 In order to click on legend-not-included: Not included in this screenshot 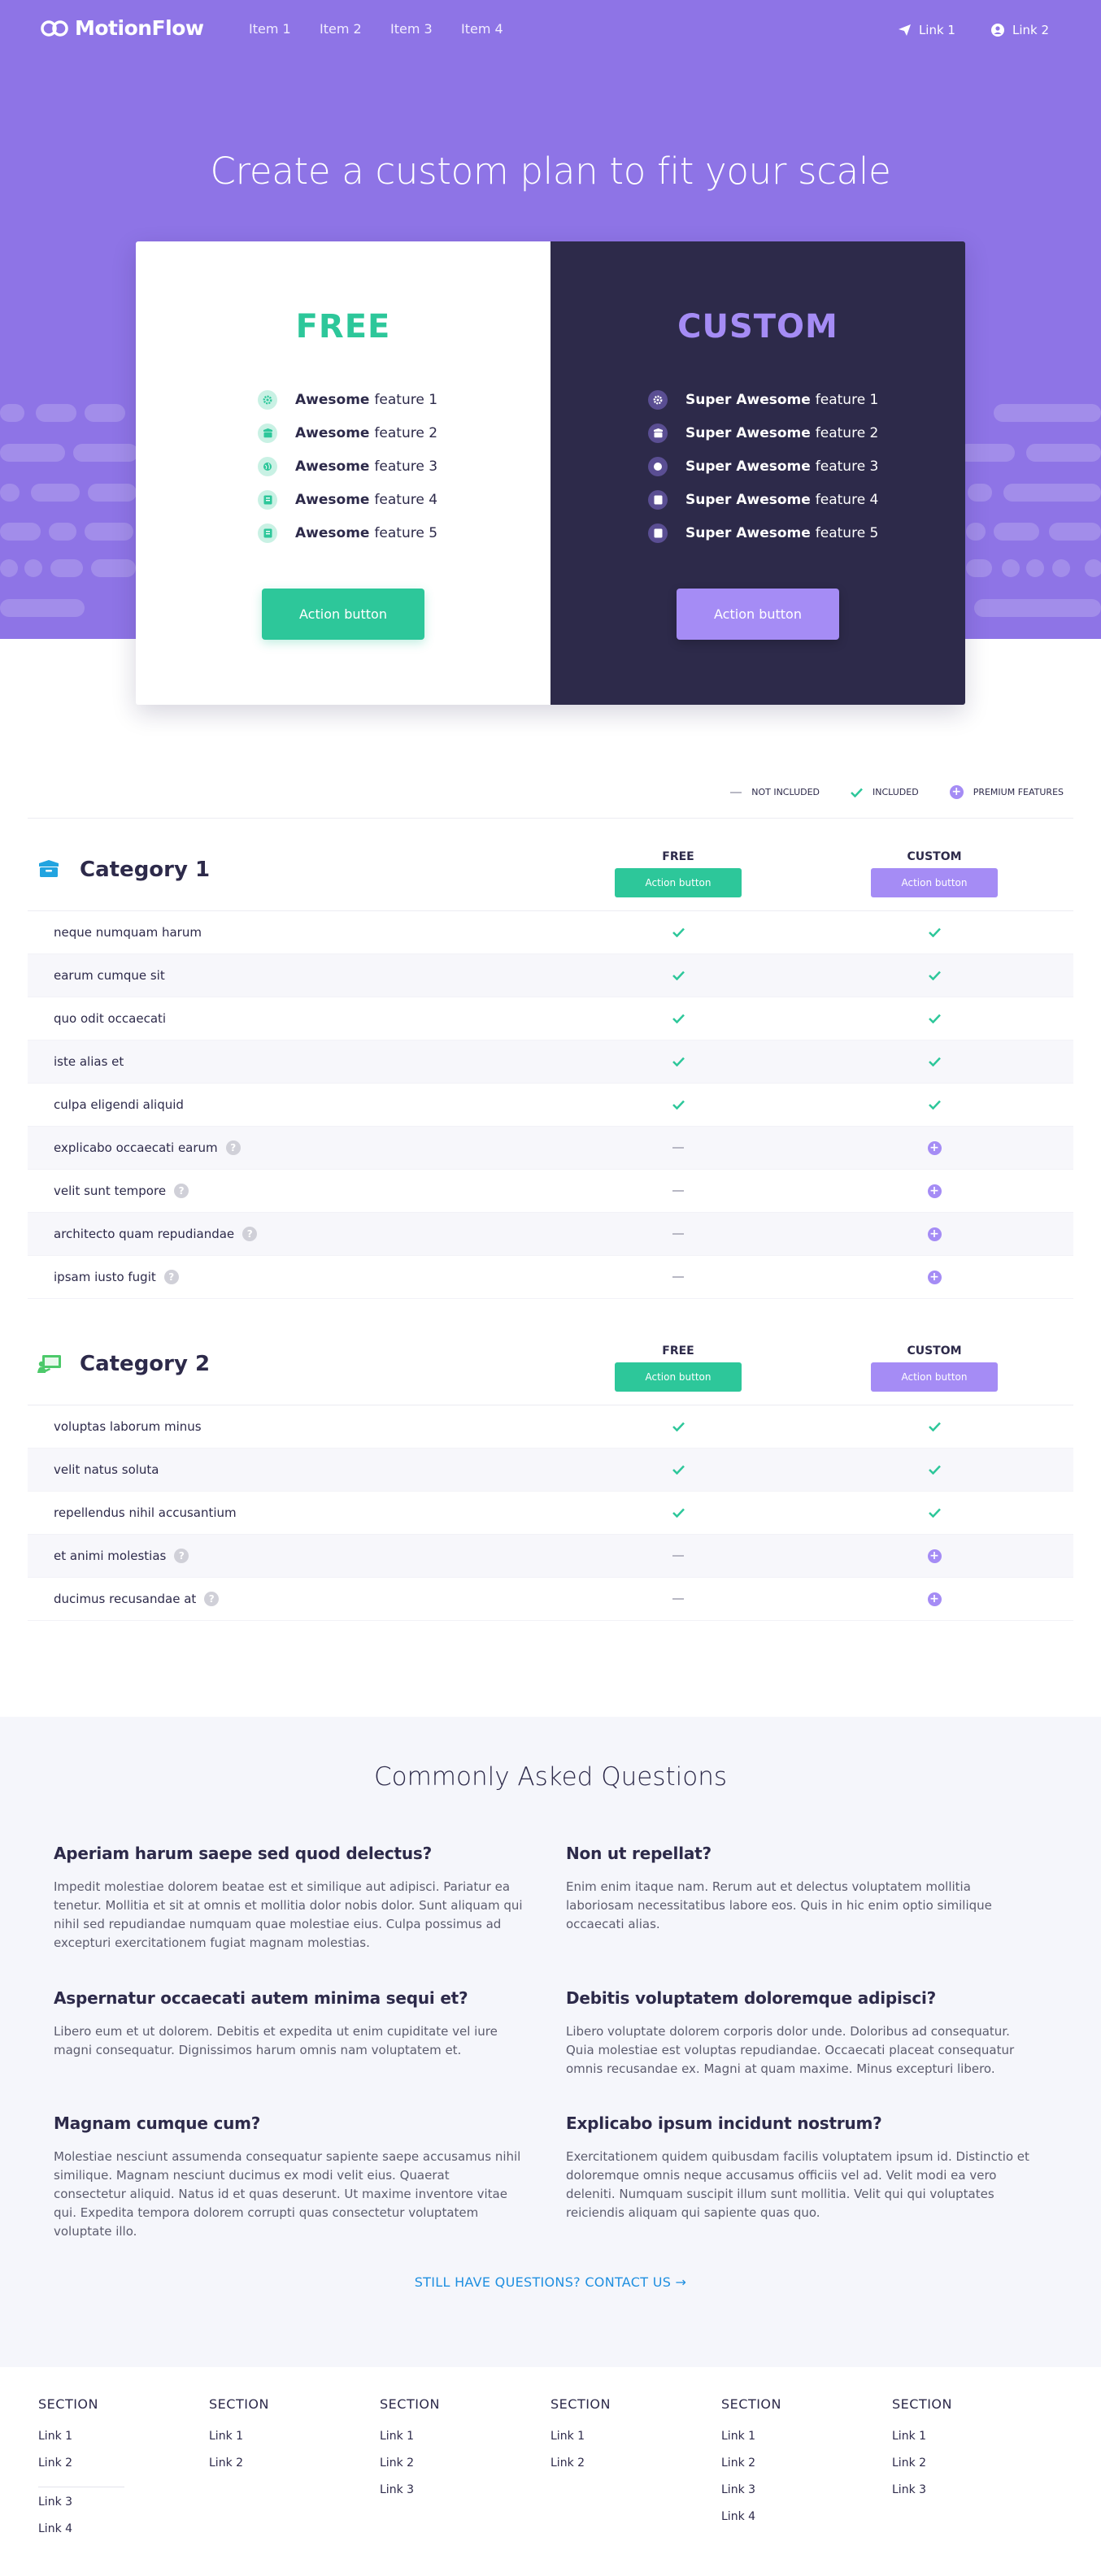, I will do `click(775, 792)`.